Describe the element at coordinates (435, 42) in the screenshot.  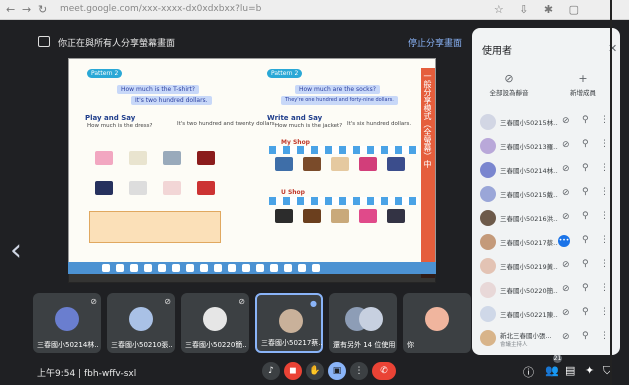
I see `stop-presenting-button: 停止分享畫面` at that location.